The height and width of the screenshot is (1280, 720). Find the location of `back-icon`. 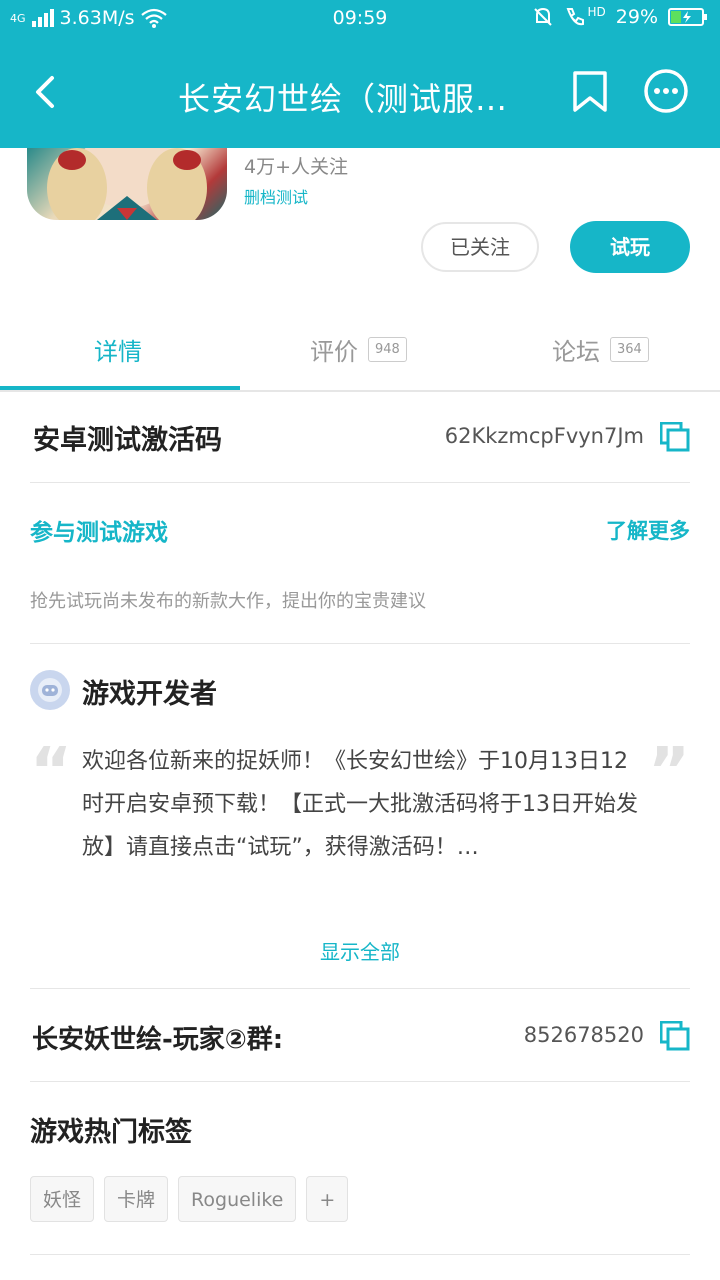

back-icon is located at coordinates (45, 92).